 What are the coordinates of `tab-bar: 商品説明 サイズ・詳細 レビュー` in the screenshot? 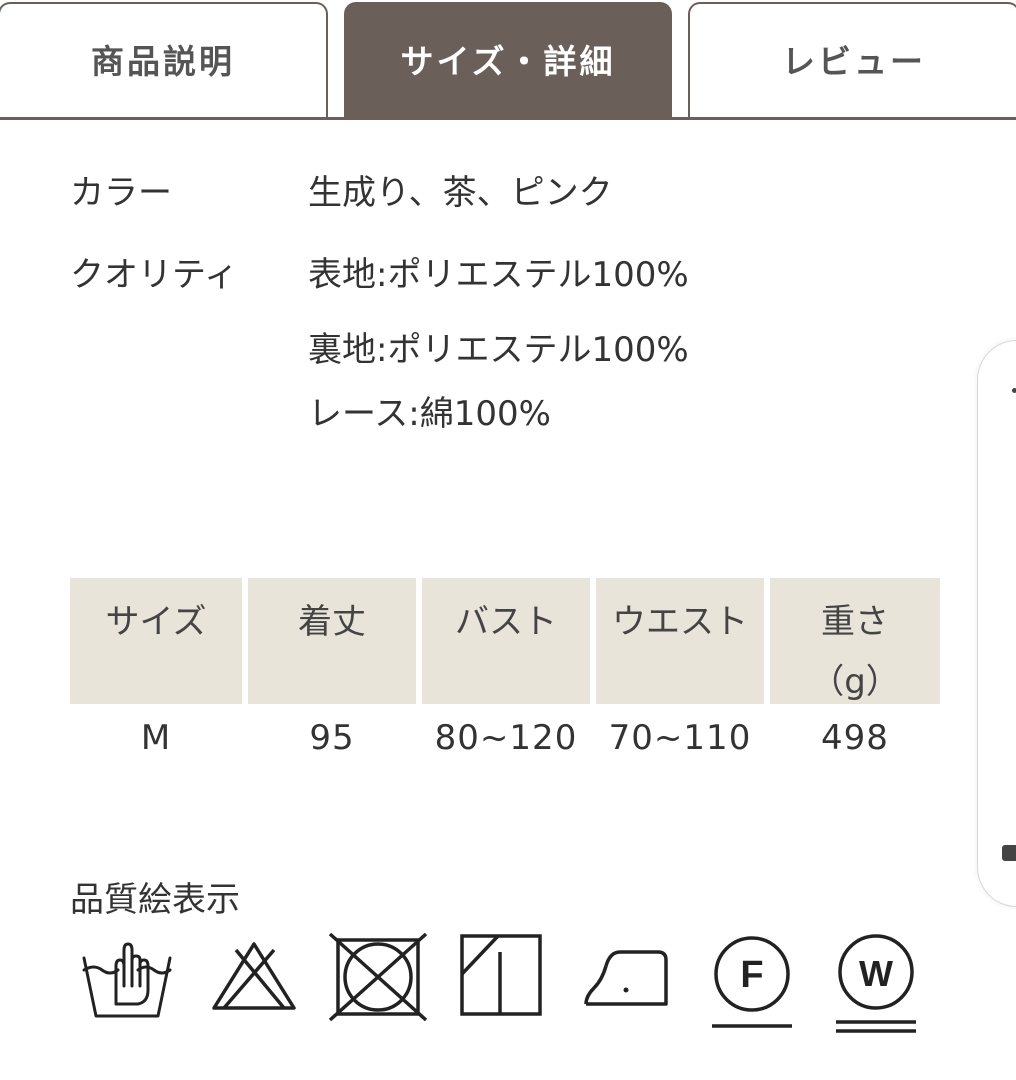 It's located at (508, 60).